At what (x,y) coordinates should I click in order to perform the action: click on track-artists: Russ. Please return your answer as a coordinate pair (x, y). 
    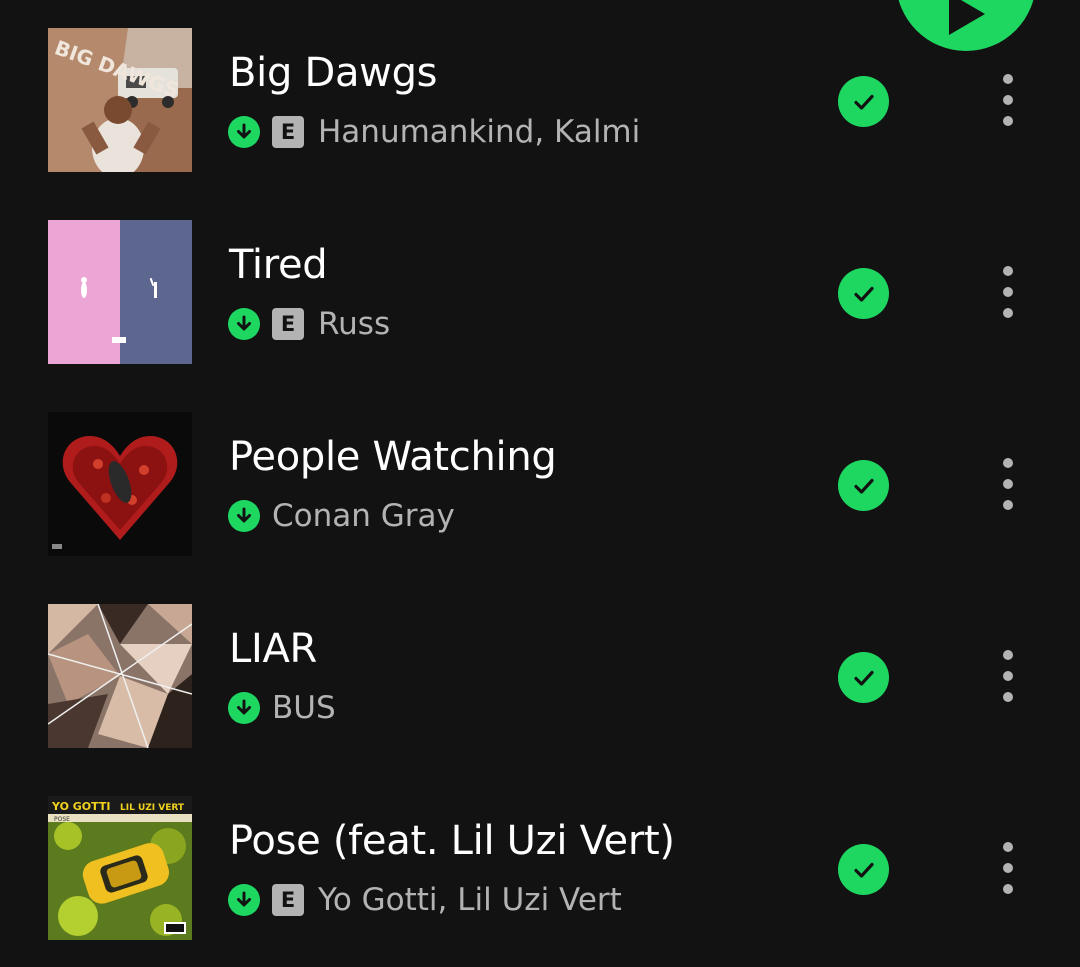
    Looking at the image, I should click on (354, 324).